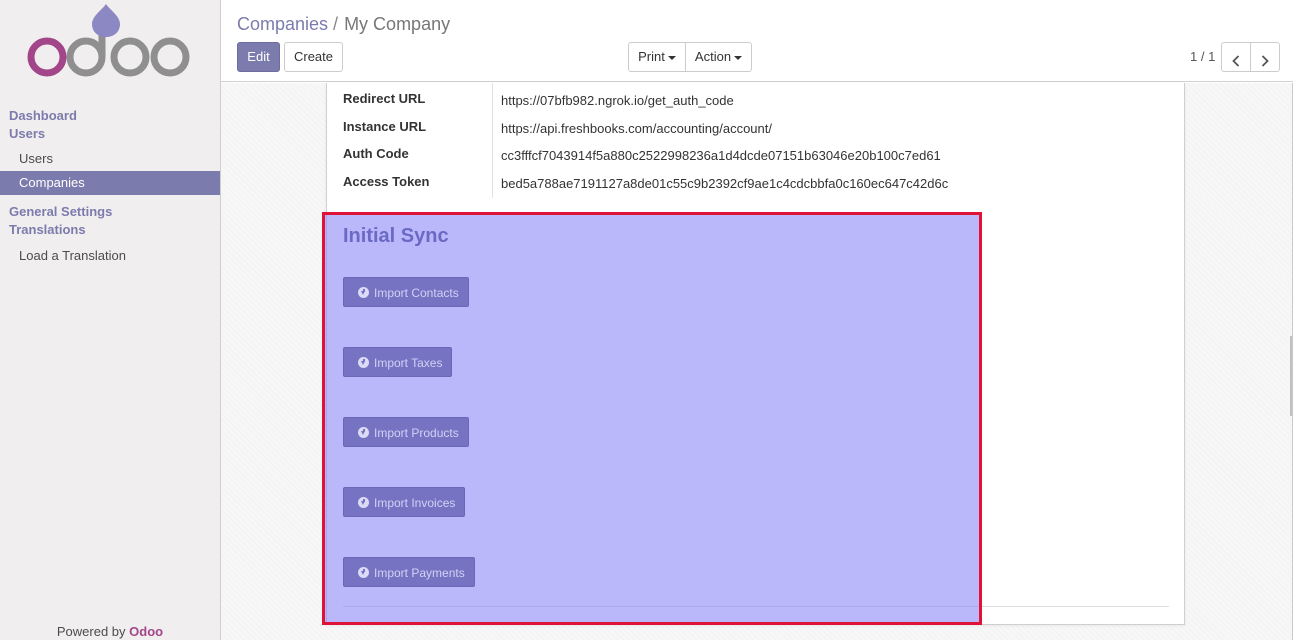 This screenshot has width=1293, height=640. What do you see at coordinates (313, 57) in the screenshot?
I see `create-button: Create` at bounding box center [313, 57].